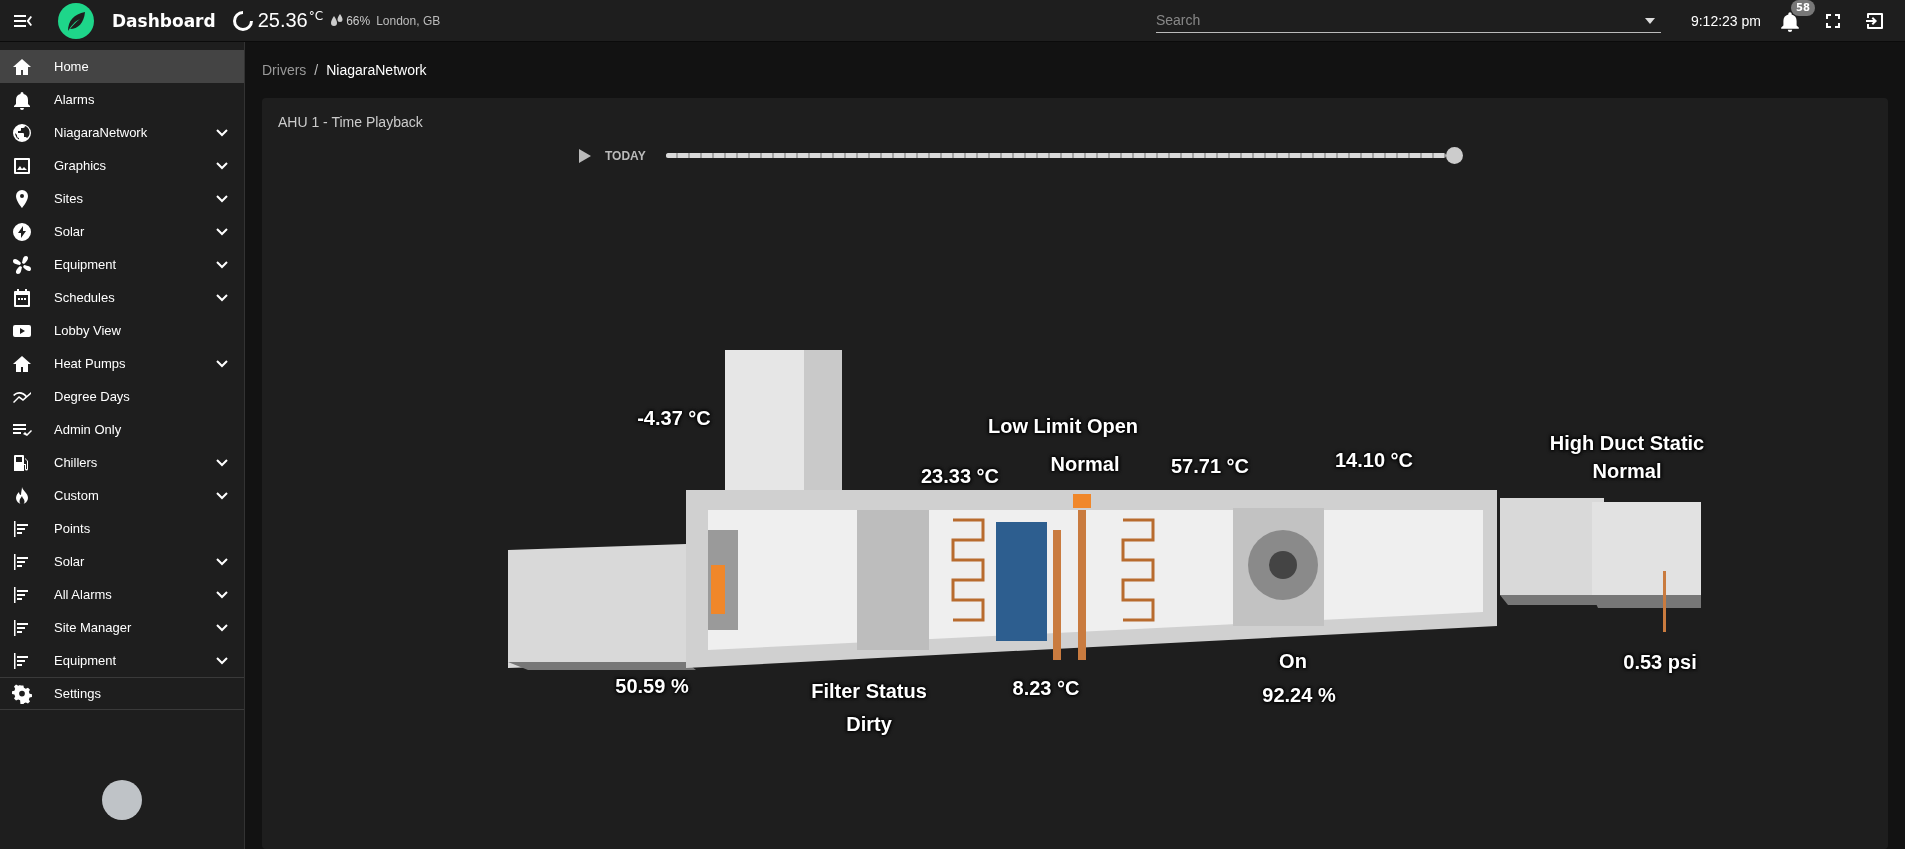 The width and height of the screenshot is (1905, 849). What do you see at coordinates (1374, 460) in the screenshot?
I see `sensor-reading: 14.10 °C` at bounding box center [1374, 460].